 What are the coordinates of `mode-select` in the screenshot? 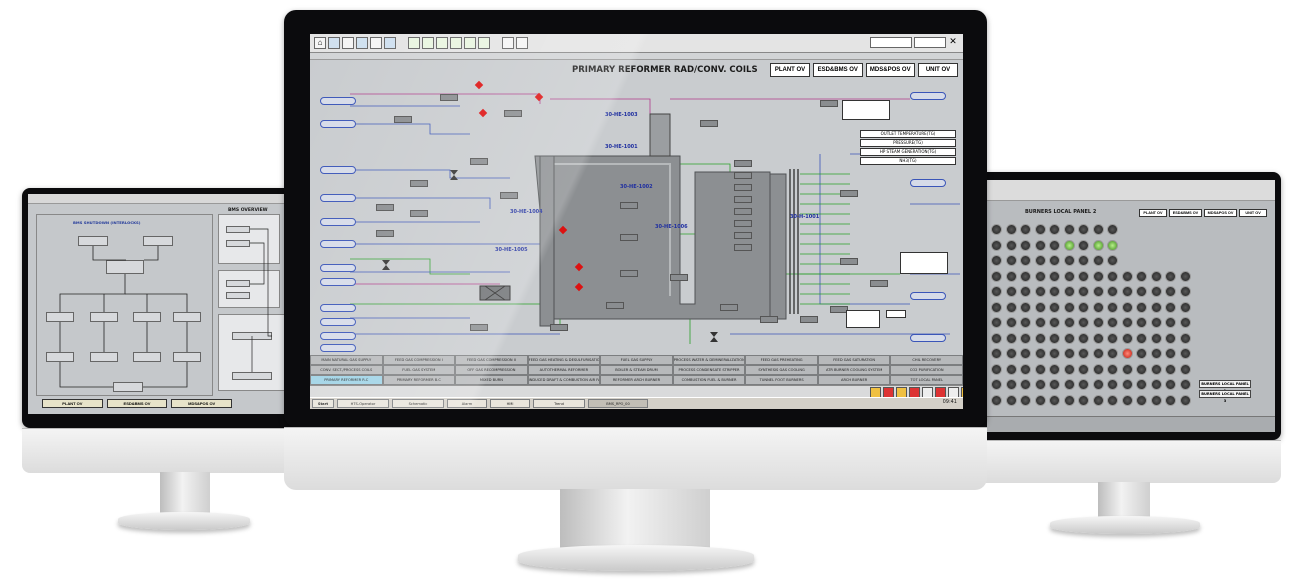 It's located at (930, 42).